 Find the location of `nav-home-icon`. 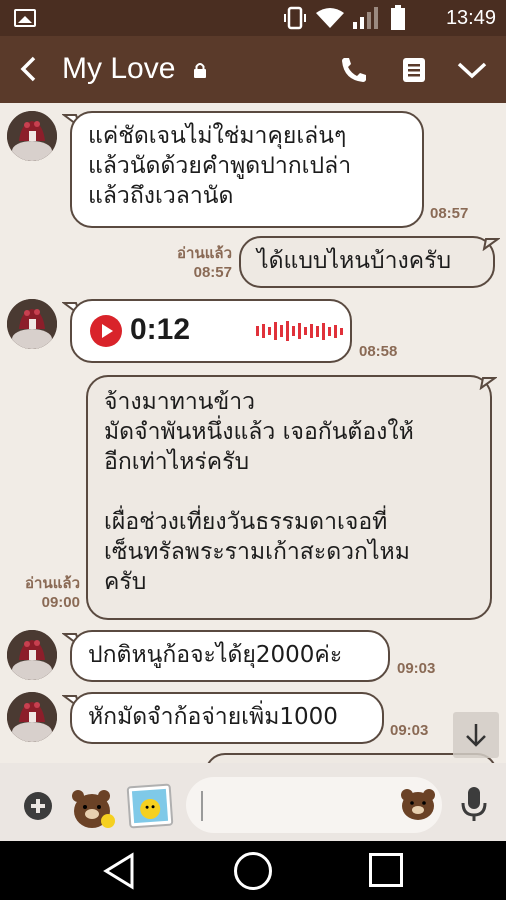

nav-home-icon is located at coordinates (253, 871).